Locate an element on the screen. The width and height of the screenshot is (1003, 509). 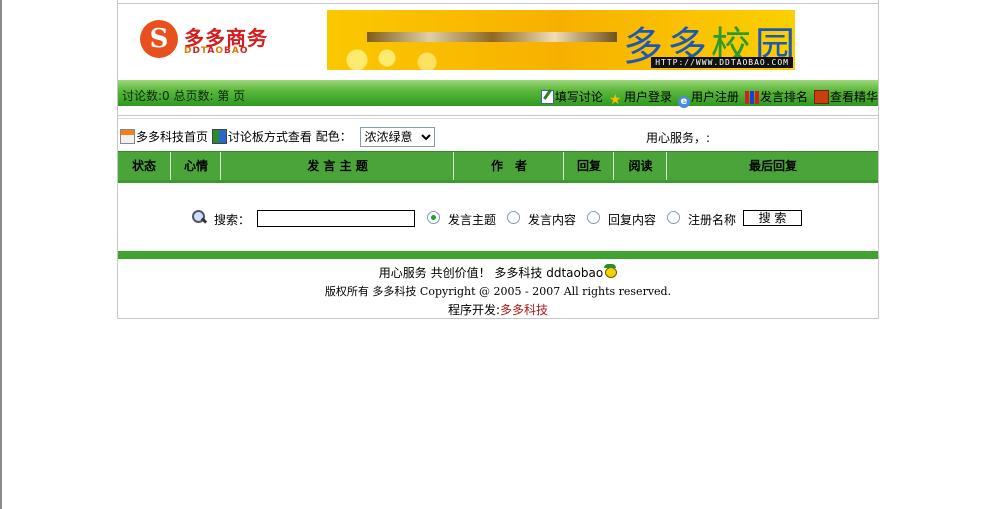
board-icon is located at coordinates (219, 136).